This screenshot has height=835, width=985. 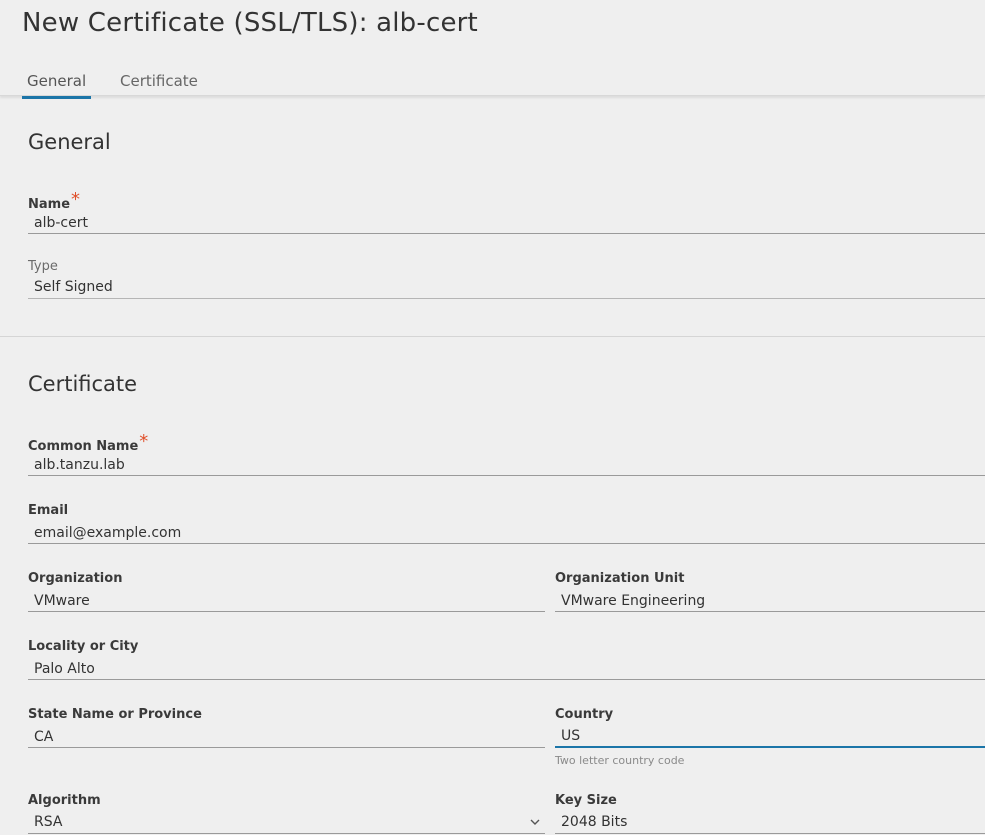 I want to click on tab-certificate: Certificate, so click(x=159, y=84).